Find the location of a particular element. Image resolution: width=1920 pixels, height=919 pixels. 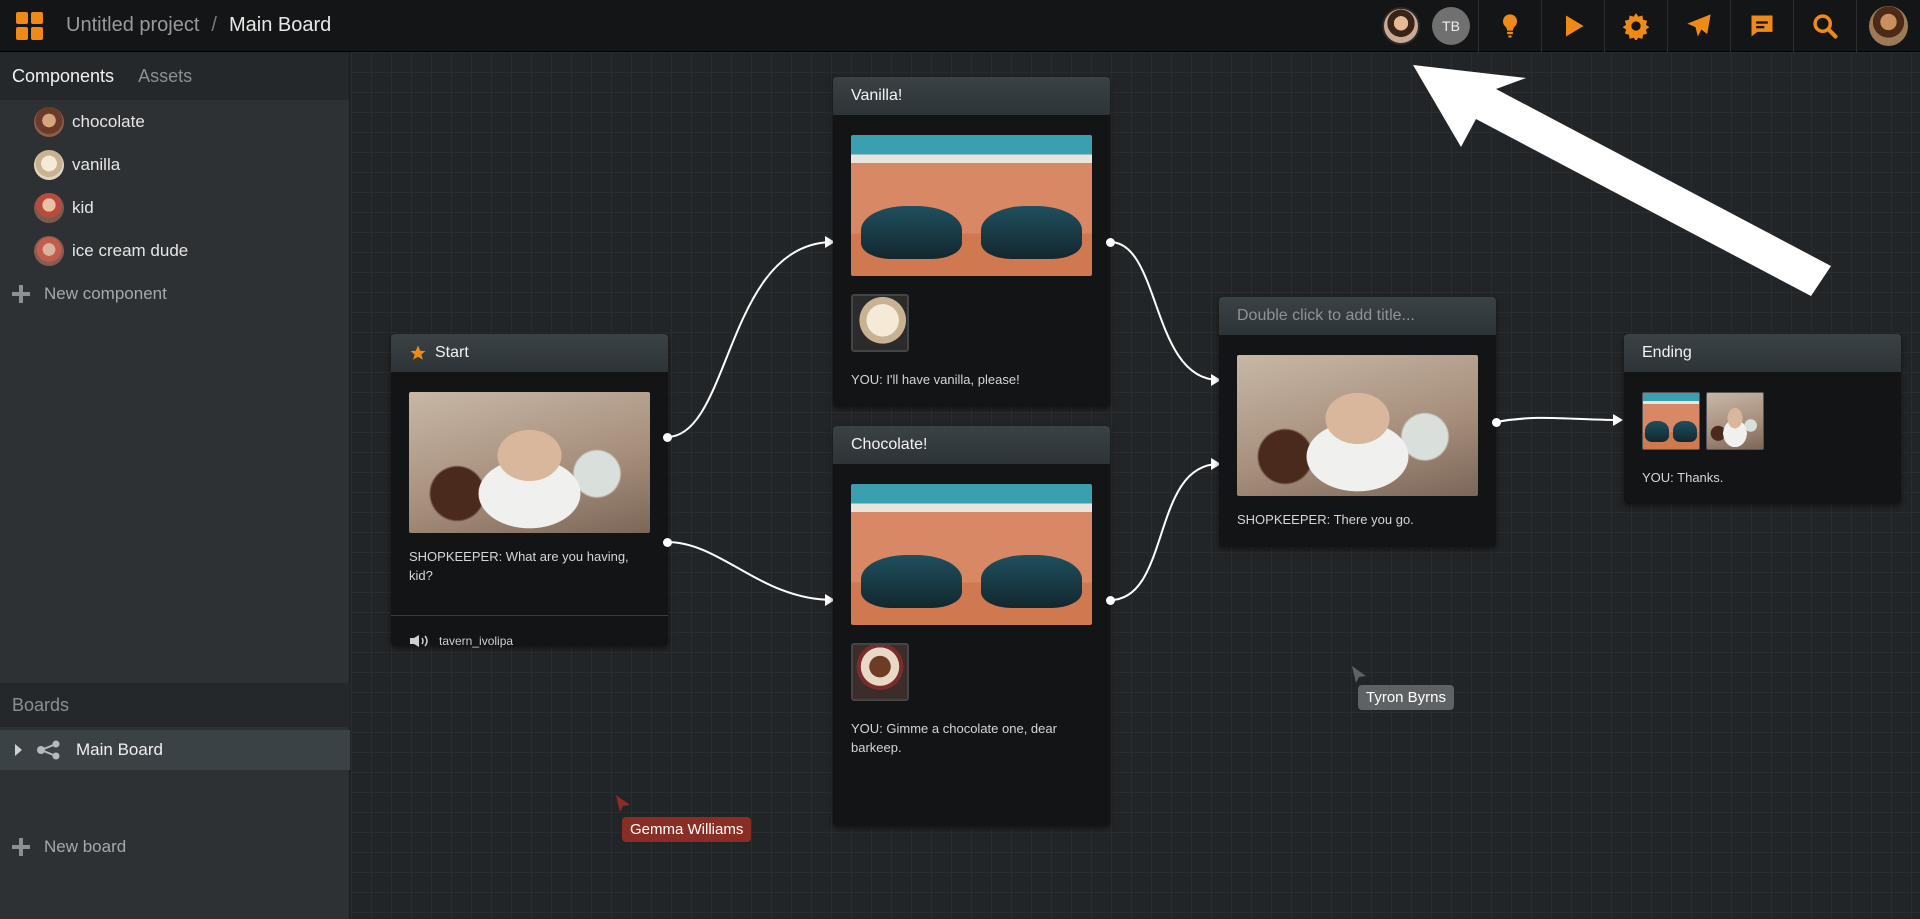

toolbar: TB is located at coordinates (1651, 26).